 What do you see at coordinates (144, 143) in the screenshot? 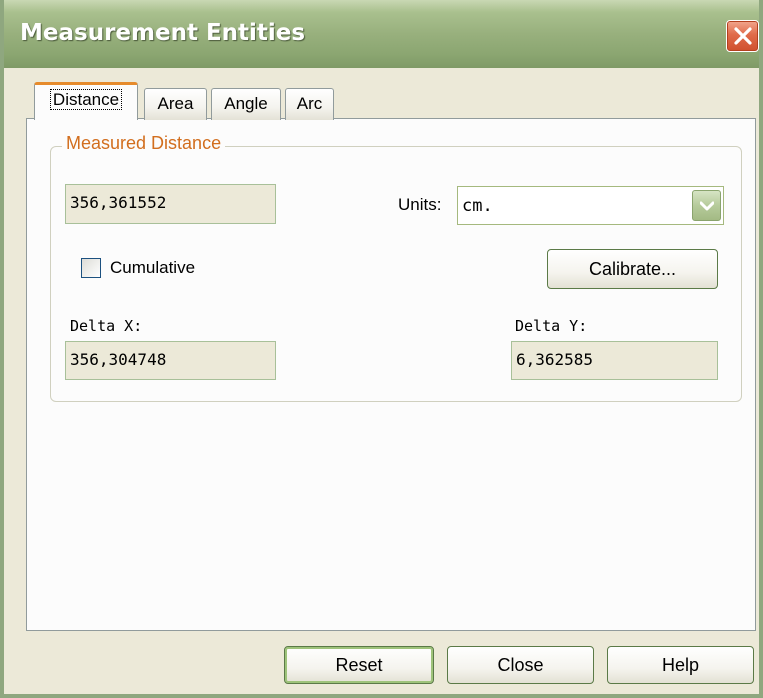
I see `group-legend: Measured Distance` at bounding box center [144, 143].